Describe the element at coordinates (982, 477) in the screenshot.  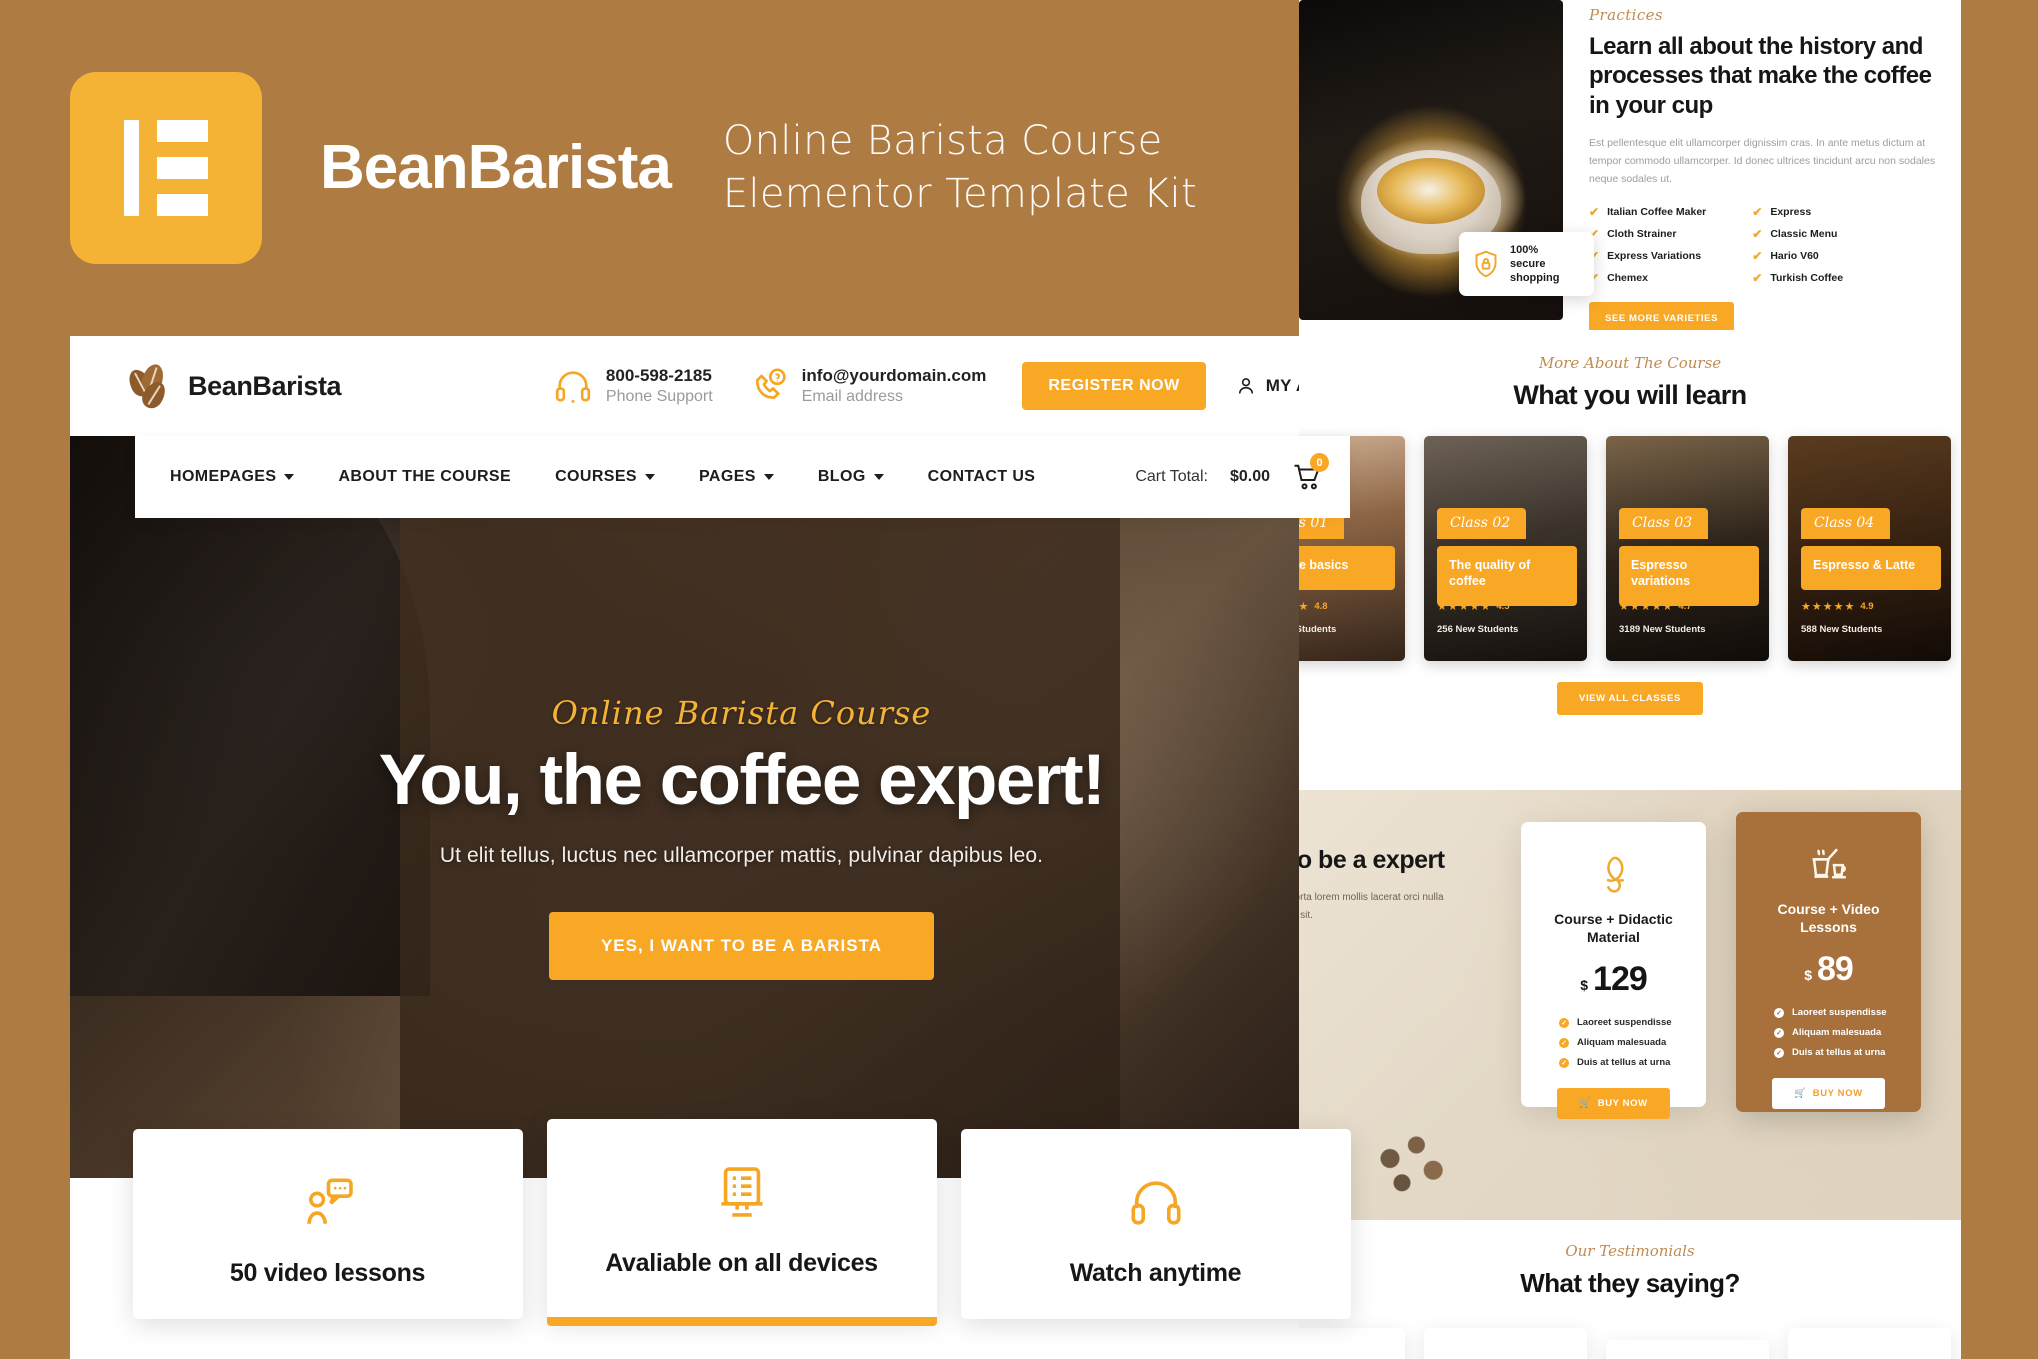
I see `nav-item-contact-us: CONTACT US` at that location.